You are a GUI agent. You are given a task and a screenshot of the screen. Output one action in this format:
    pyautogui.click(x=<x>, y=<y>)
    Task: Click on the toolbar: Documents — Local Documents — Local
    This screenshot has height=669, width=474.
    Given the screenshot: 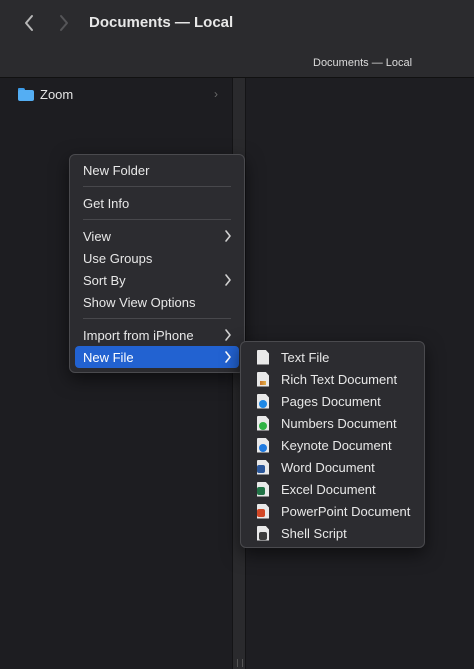 What is the action you would take?
    pyautogui.click(x=237, y=39)
    